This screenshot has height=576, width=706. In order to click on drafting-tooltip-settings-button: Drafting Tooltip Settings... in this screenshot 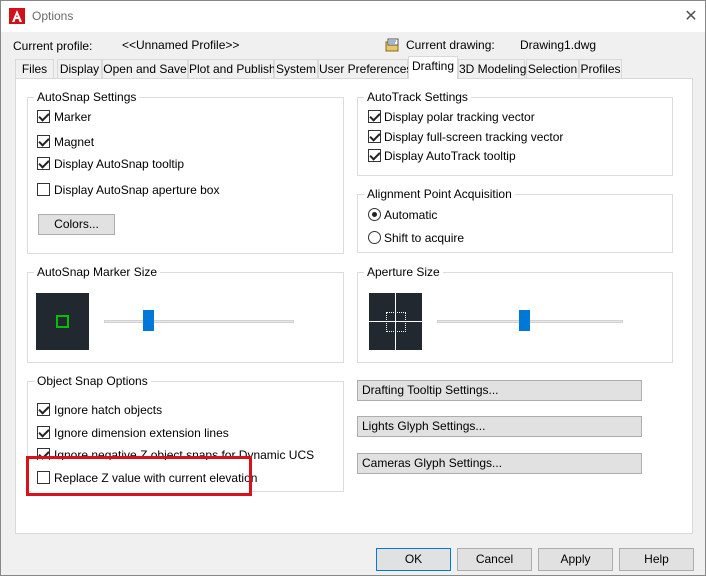, I will do `click(499, 390)`.